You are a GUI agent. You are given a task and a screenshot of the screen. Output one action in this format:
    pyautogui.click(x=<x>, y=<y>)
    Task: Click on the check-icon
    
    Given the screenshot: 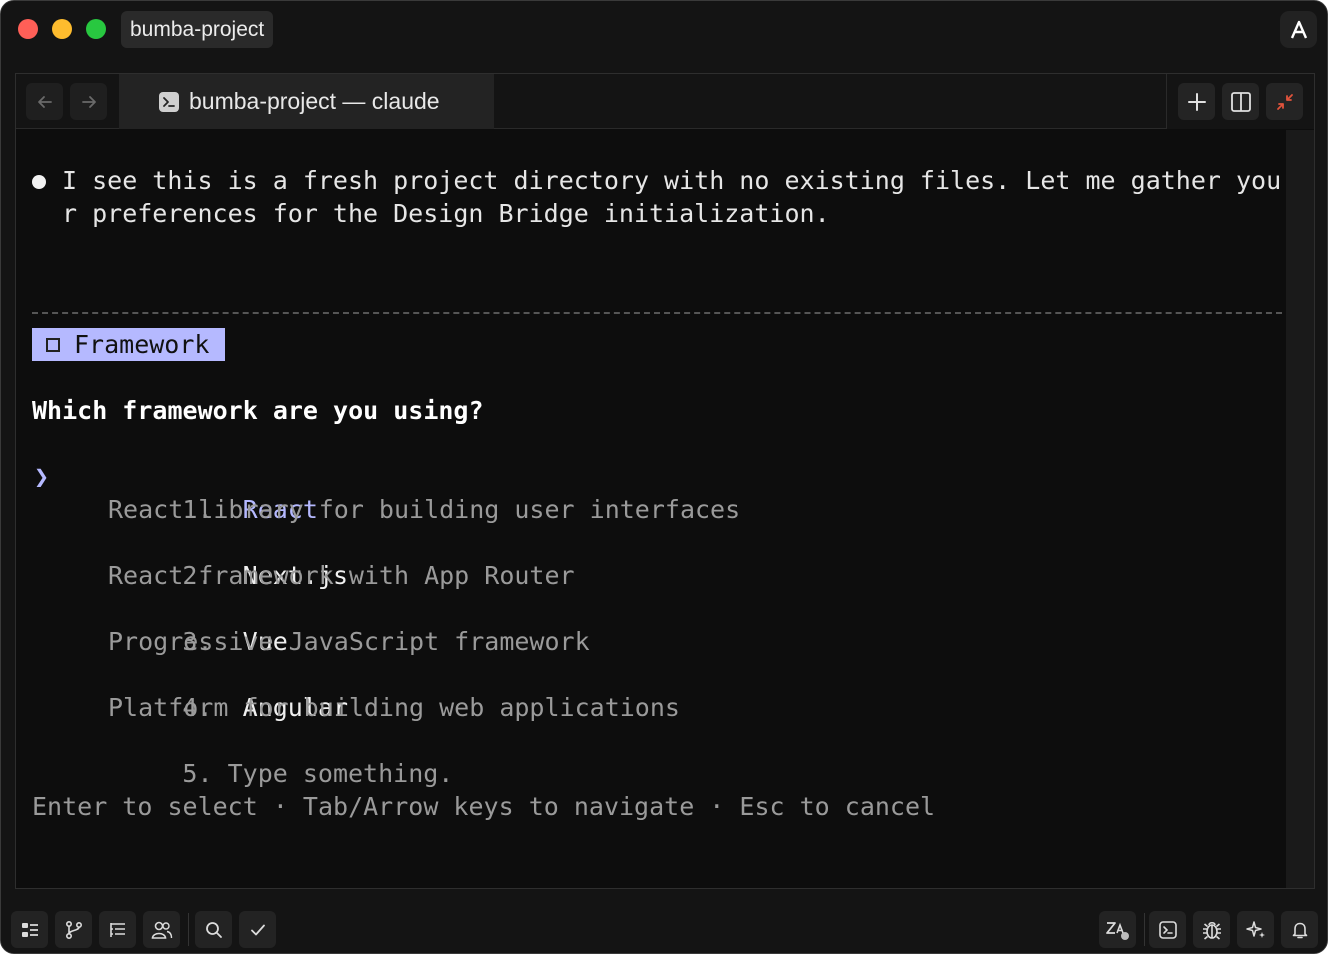 What is the action you would take?
    pyautogui.click(x=257, y=929)
    